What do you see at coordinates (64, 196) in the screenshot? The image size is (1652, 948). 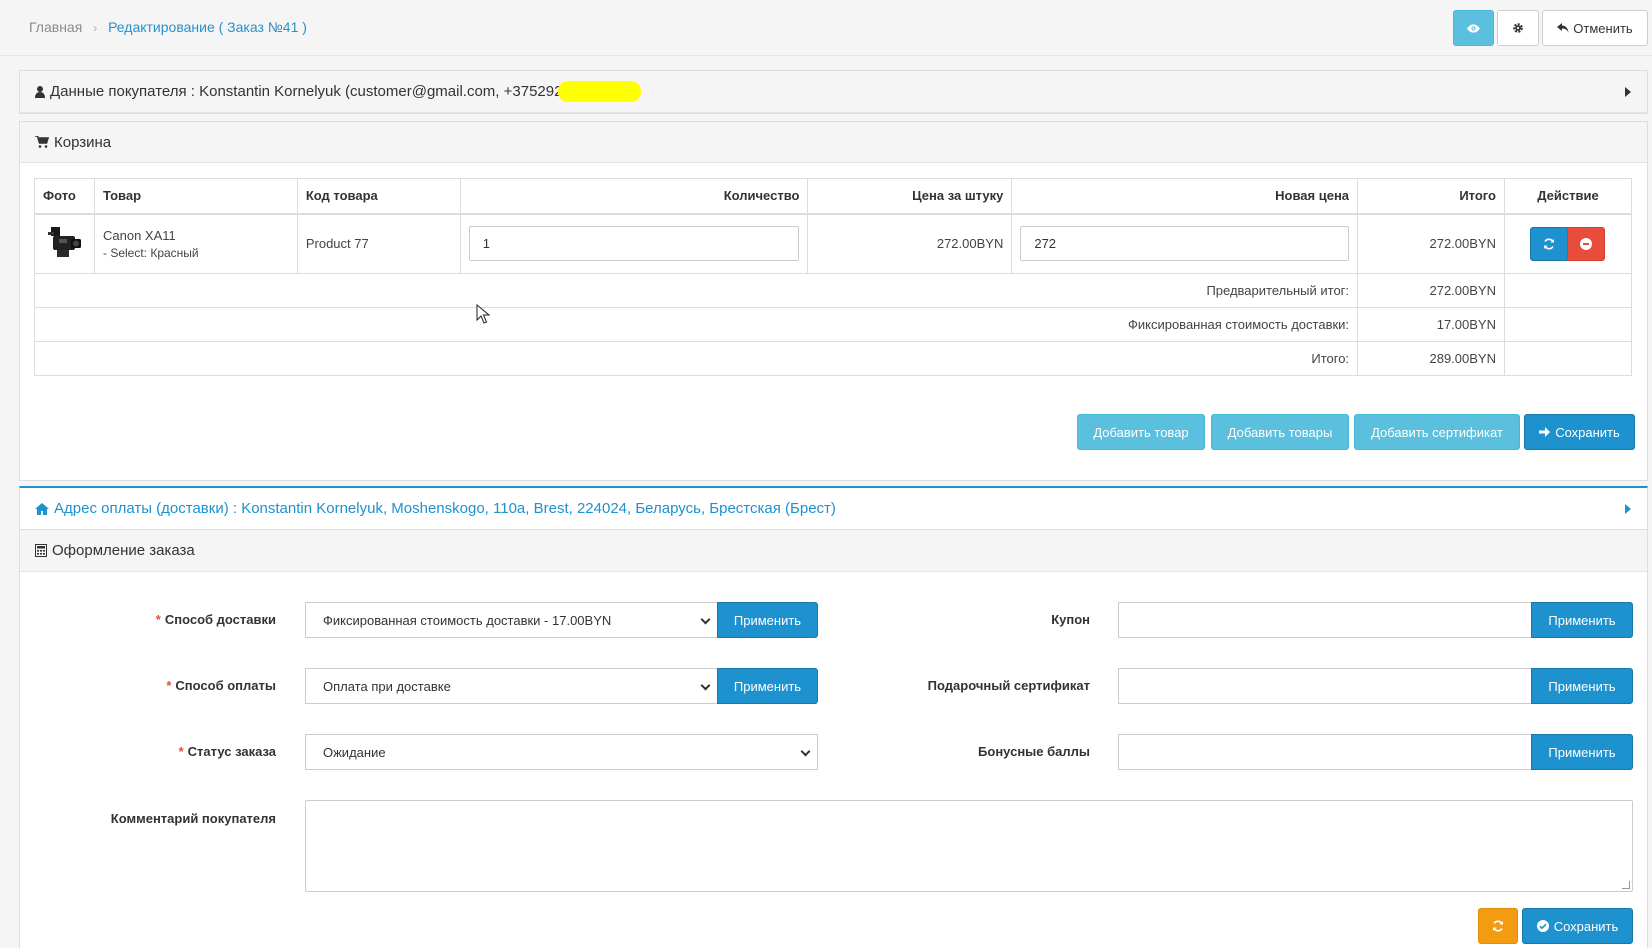 I see `column-header: Фото` at bounding box center [64, 196].